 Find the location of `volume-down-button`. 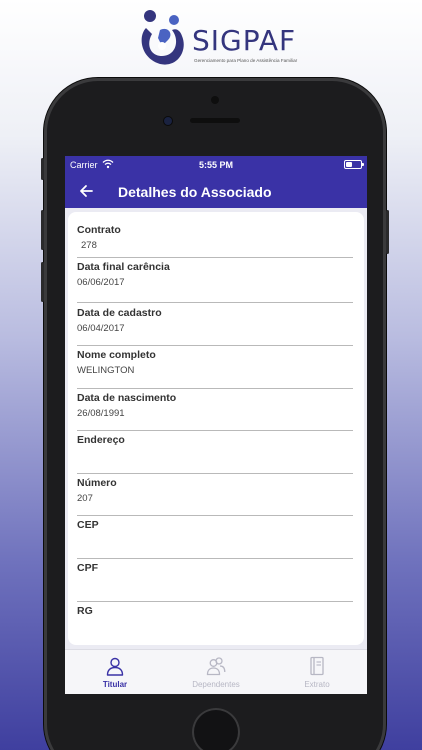

volume-down-button is located at coordinates (42, 282).